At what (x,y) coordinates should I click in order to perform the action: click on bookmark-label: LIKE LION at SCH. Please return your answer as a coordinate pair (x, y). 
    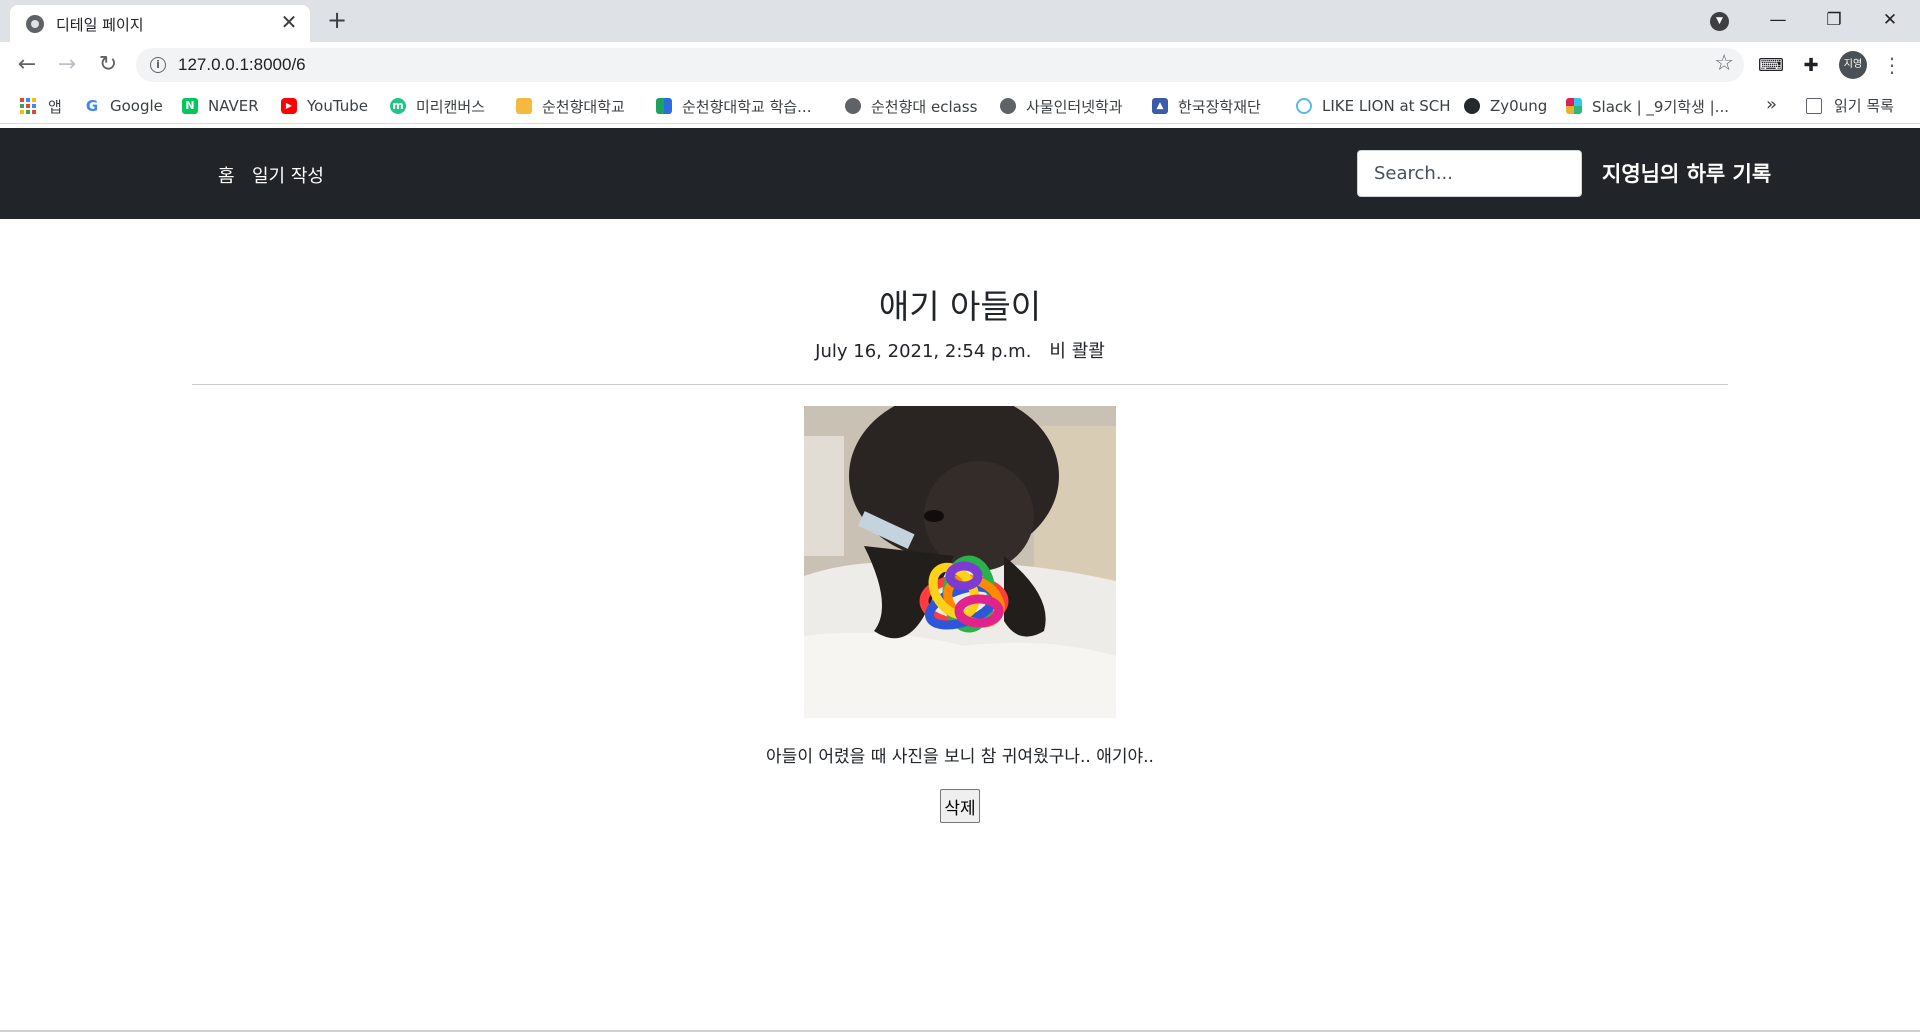
    Looking at the image, I should click on (1386, 106).